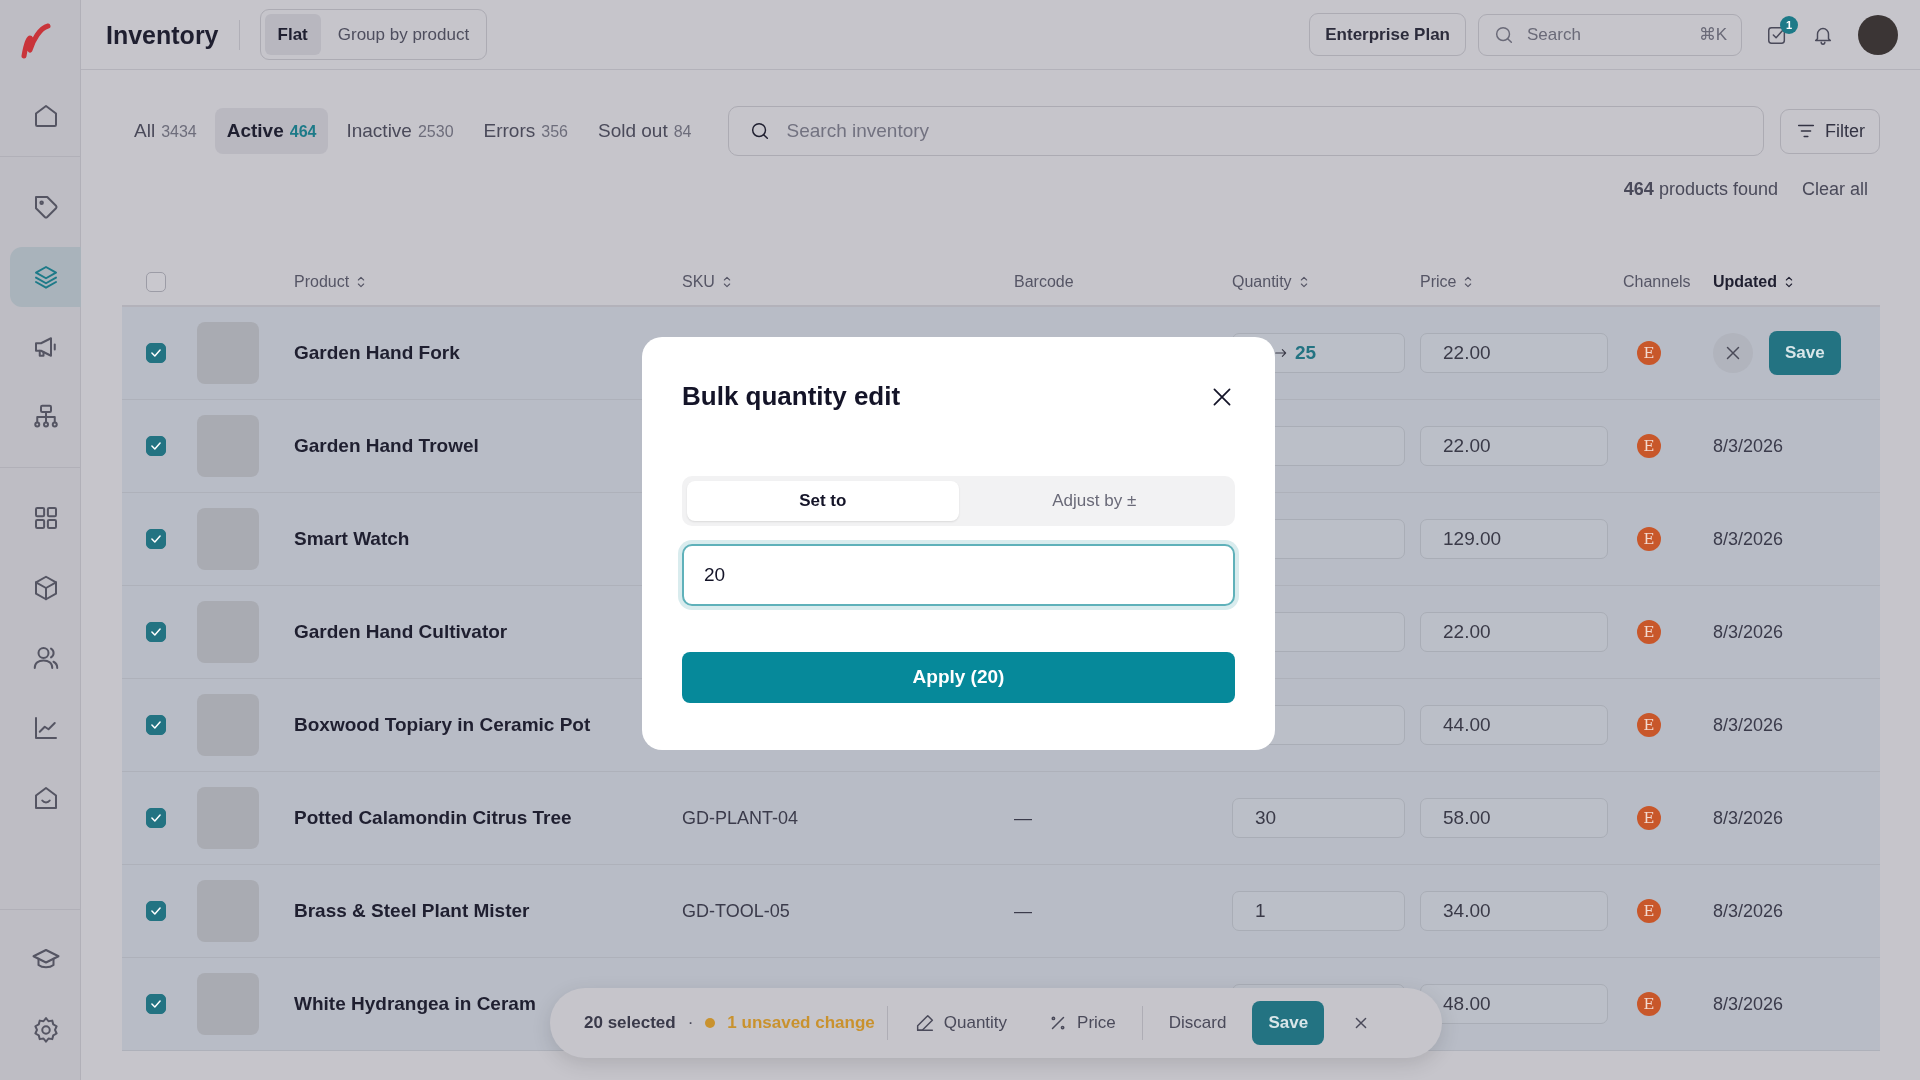 The image size is (1920, 1080). Describe the element at coordinates (412, 910) in the screenshot. I see `product-name: Brass & Steel Plant Mister` at that location.